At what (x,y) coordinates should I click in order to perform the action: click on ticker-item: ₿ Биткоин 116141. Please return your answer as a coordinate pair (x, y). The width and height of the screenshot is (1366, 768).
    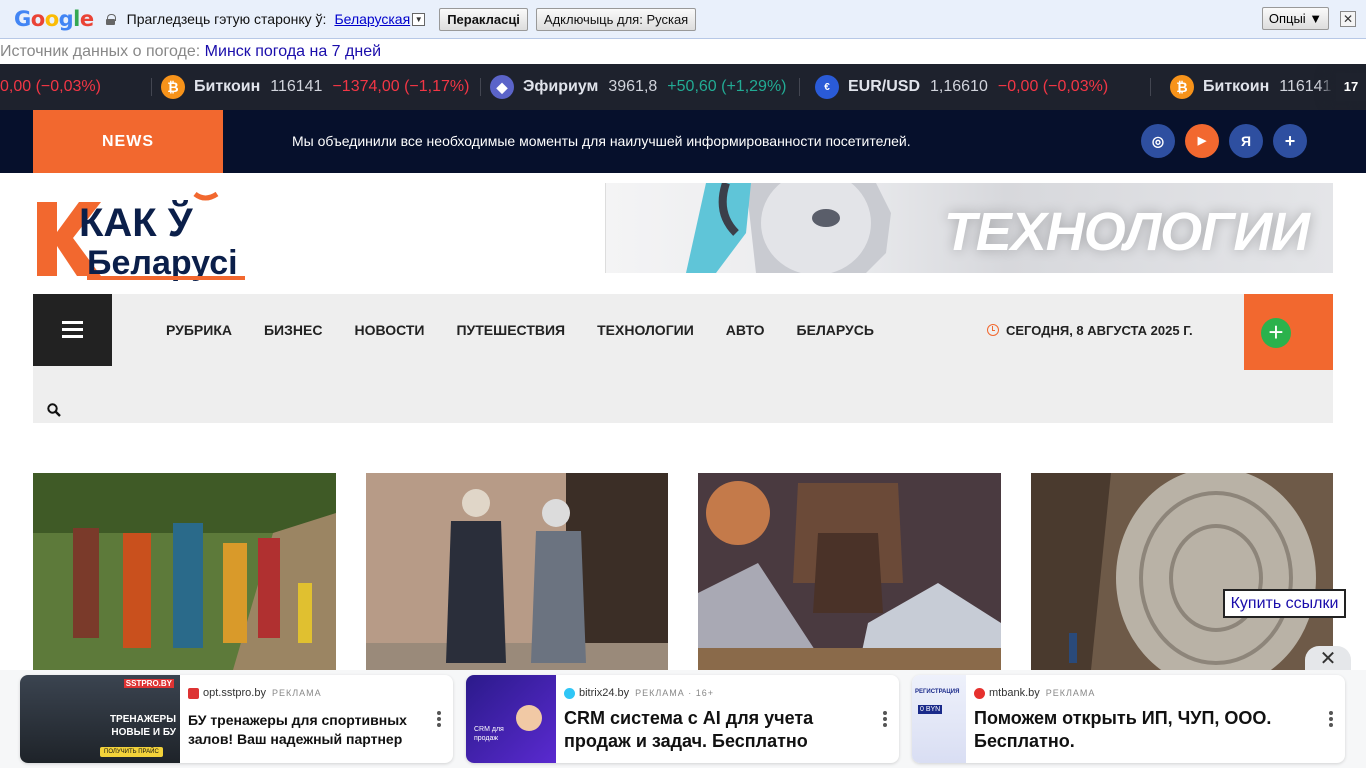
    Looking at the image, I should click on (1255, 87).